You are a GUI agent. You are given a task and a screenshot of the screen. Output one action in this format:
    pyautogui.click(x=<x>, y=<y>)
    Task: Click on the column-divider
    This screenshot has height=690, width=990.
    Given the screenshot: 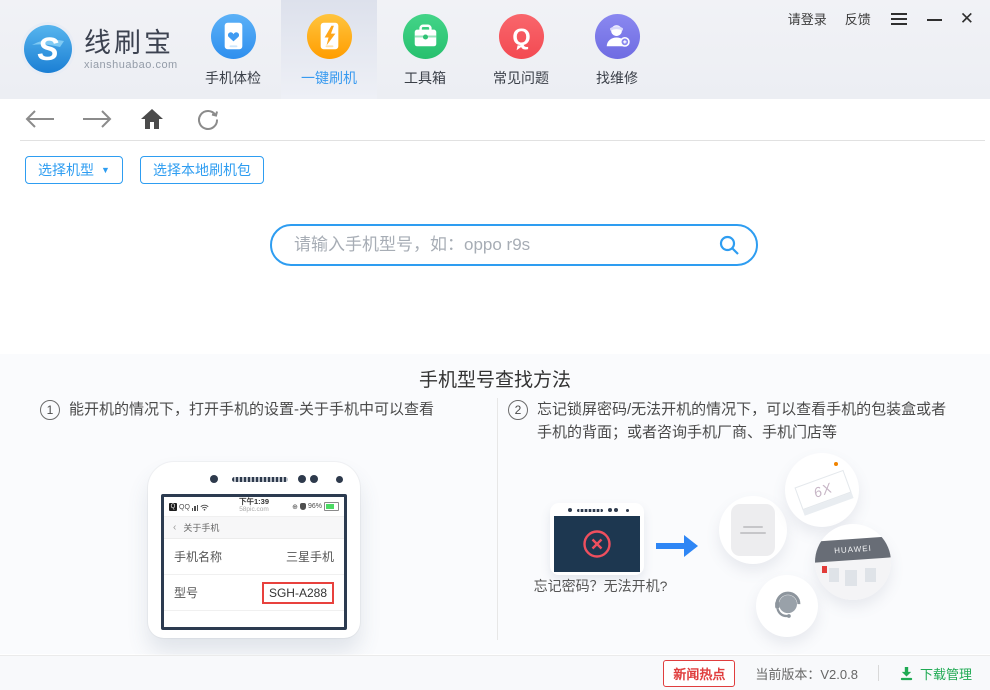 What is the action you would take?
    pyautogui.click(x=497, y=519)
    